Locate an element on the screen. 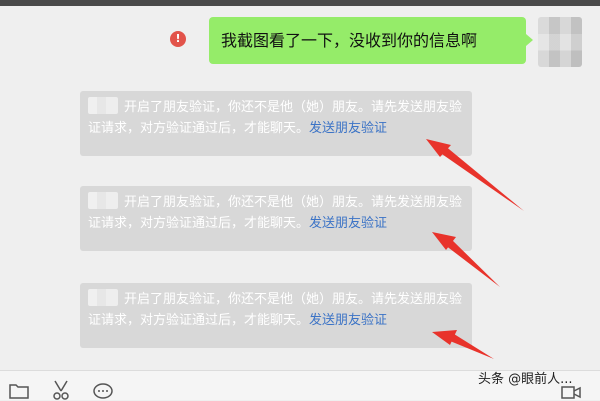 This screenshot has width=600, height=401. sent-message-bubble-tail is located at coordinates (529, 40).